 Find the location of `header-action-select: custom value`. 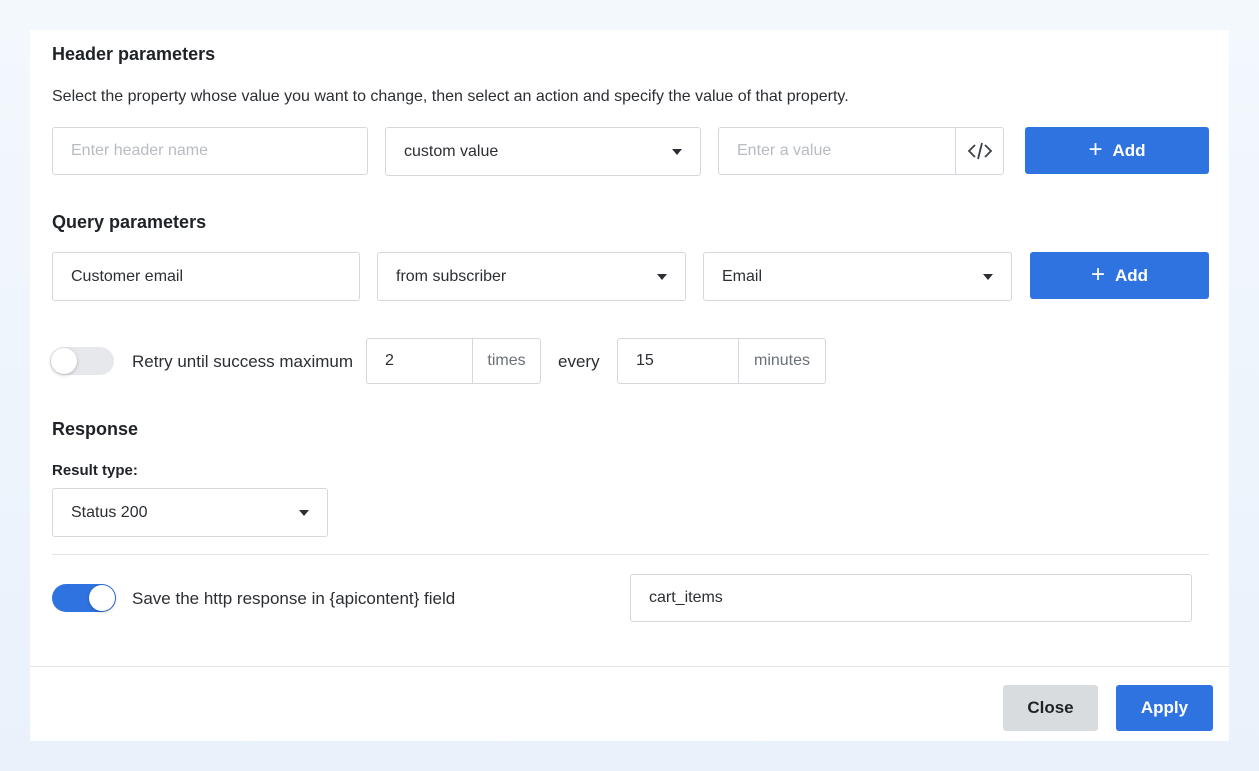

header-action-select: custom value is located at coordinates (543, 151).